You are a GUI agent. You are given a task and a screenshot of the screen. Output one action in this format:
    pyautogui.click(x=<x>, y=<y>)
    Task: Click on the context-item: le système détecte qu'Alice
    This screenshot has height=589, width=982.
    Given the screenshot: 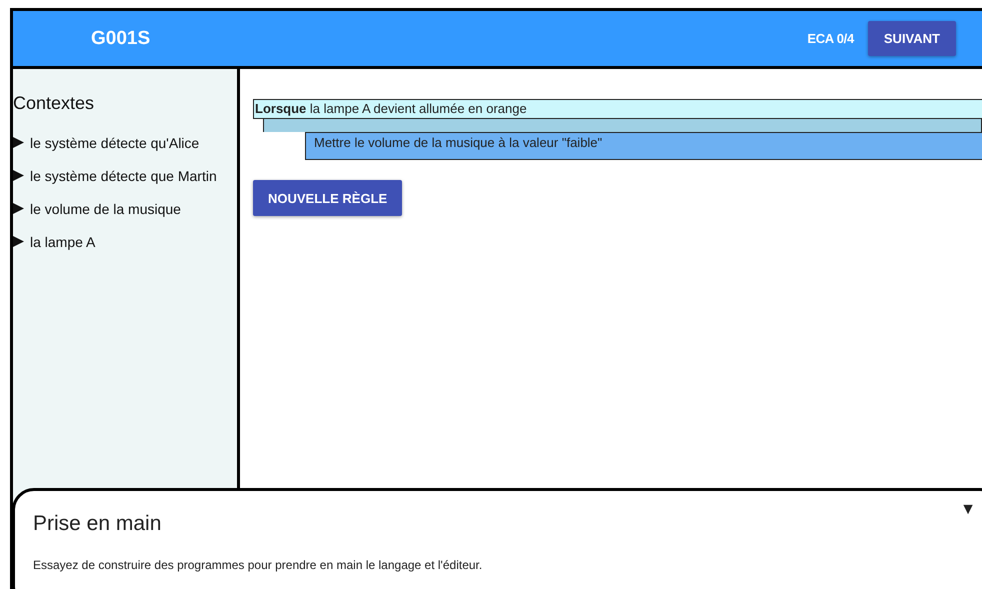 What is the action you would take?
    pyautogui.click(x=125, y=142)
    